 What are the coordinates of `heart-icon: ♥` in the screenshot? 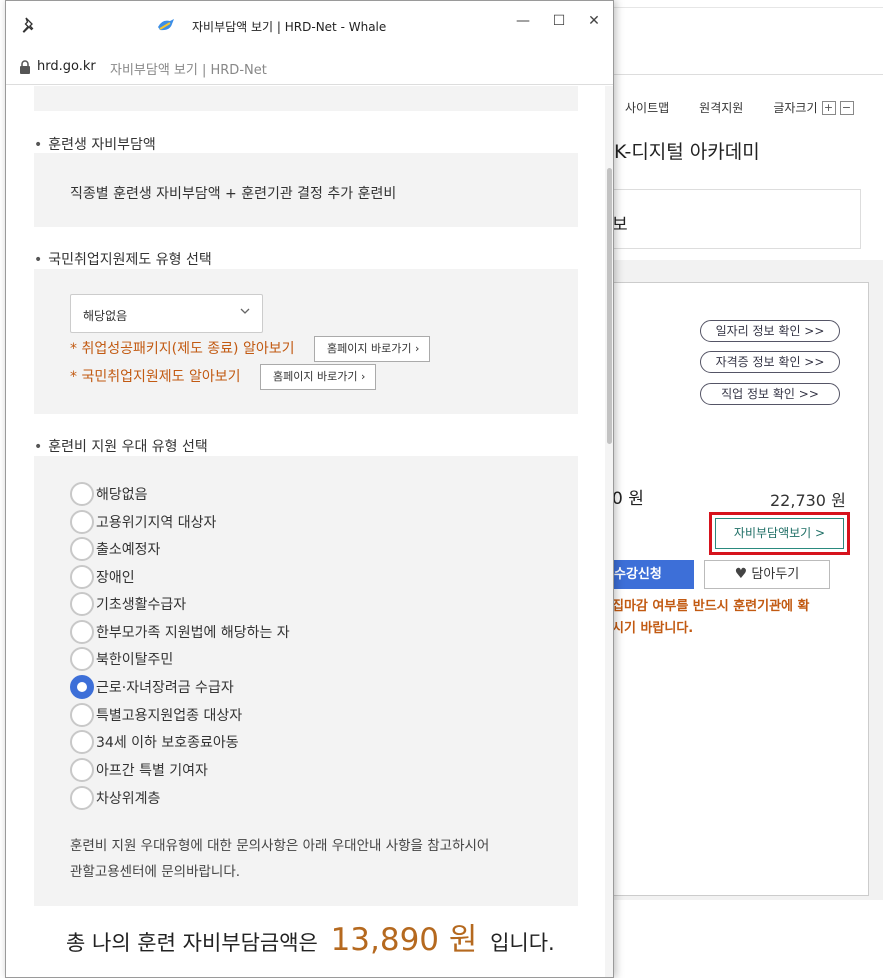 It's located at (741, 574).